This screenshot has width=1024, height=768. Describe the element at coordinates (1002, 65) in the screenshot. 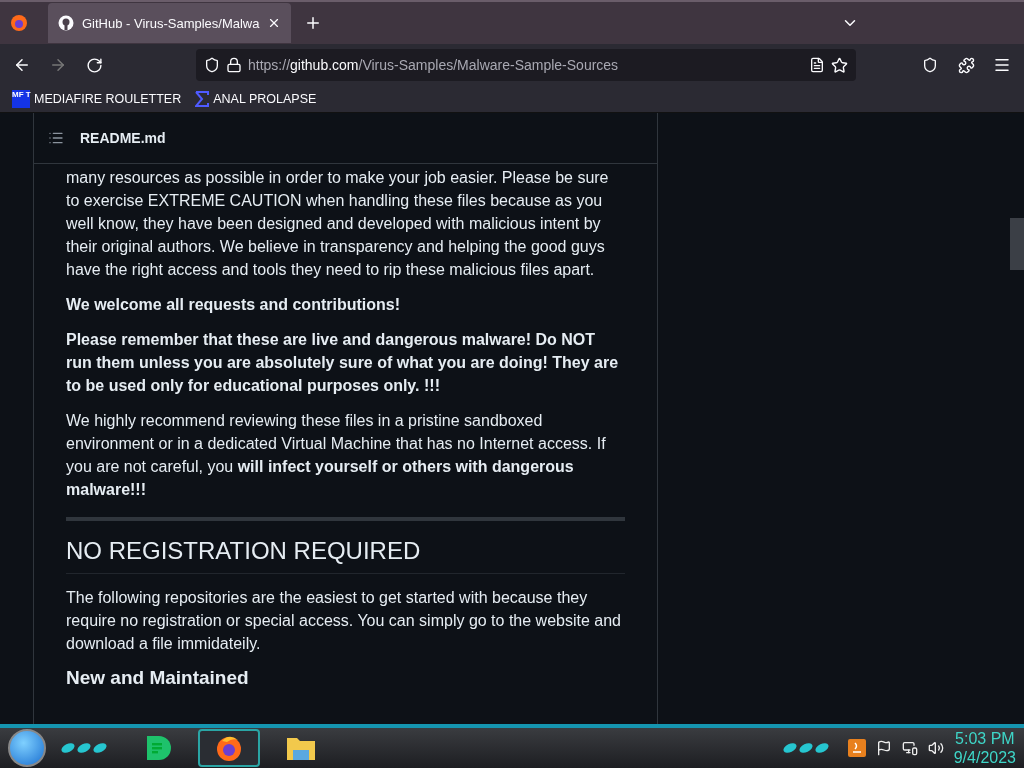

I see `menu-icon` at that location.